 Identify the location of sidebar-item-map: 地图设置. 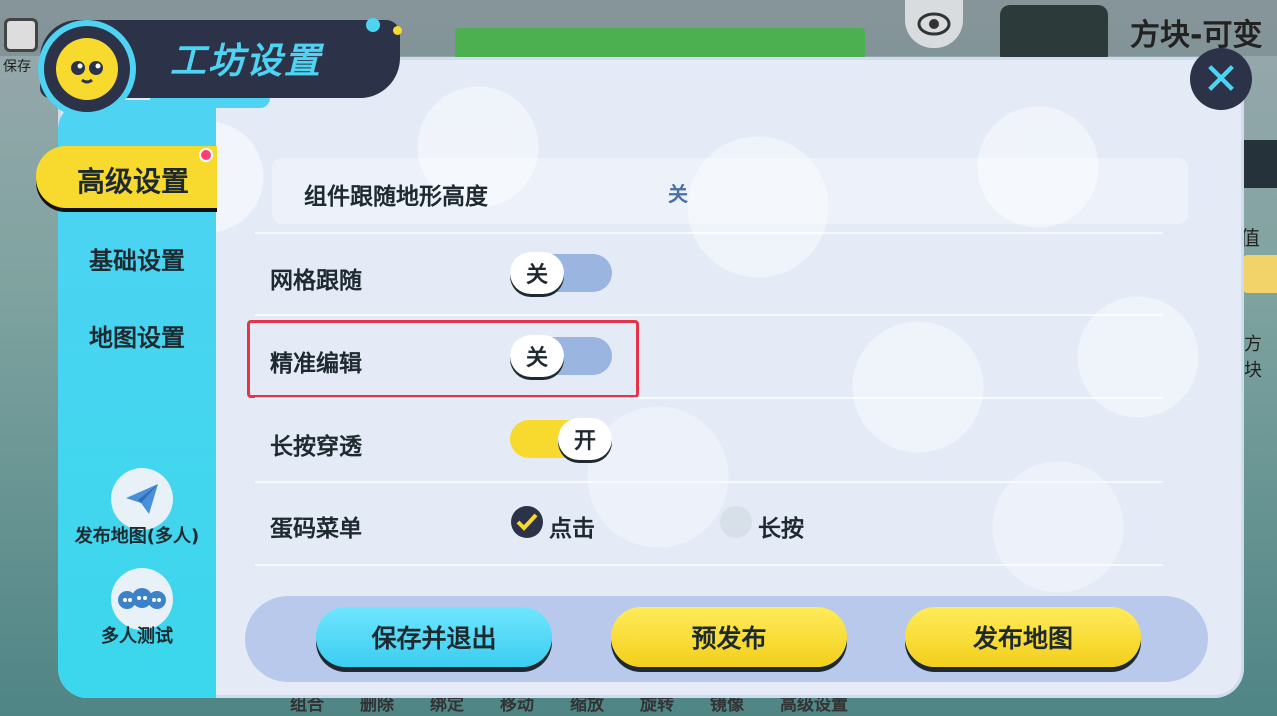
(137, 335).